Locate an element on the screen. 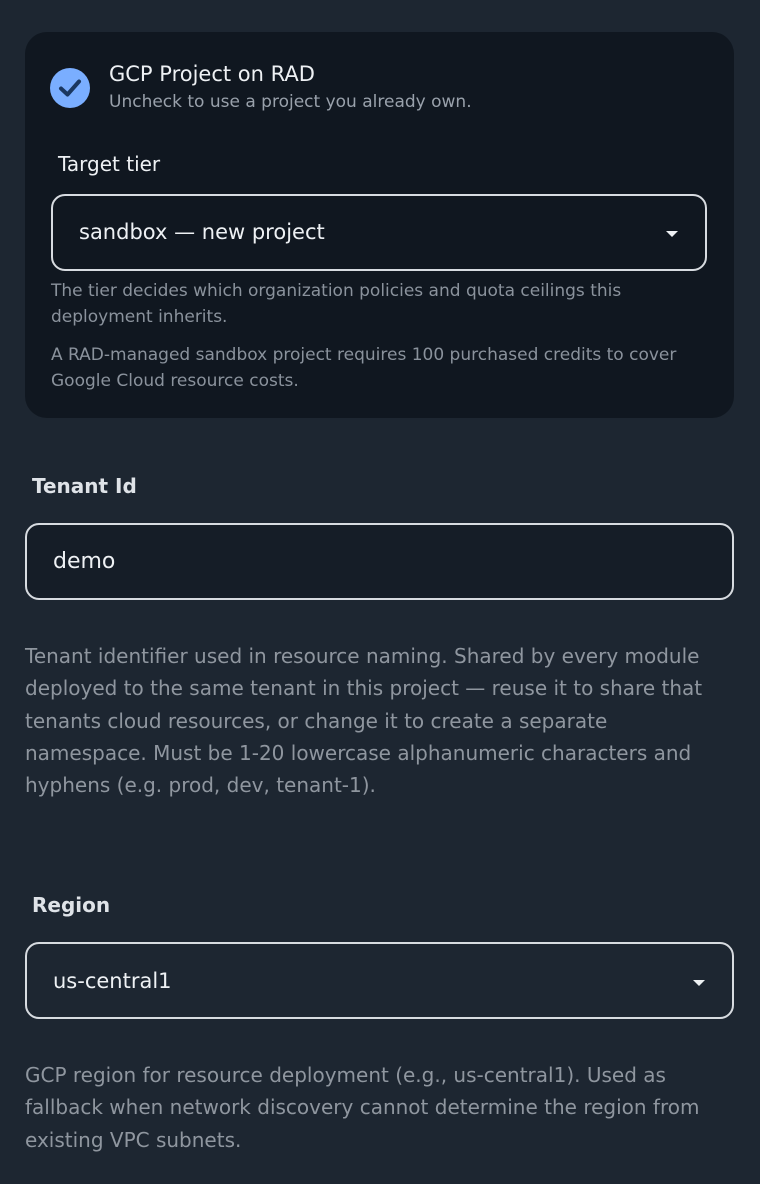  target-tier-select: sandbox — new project is located at coordinates (379, 232).